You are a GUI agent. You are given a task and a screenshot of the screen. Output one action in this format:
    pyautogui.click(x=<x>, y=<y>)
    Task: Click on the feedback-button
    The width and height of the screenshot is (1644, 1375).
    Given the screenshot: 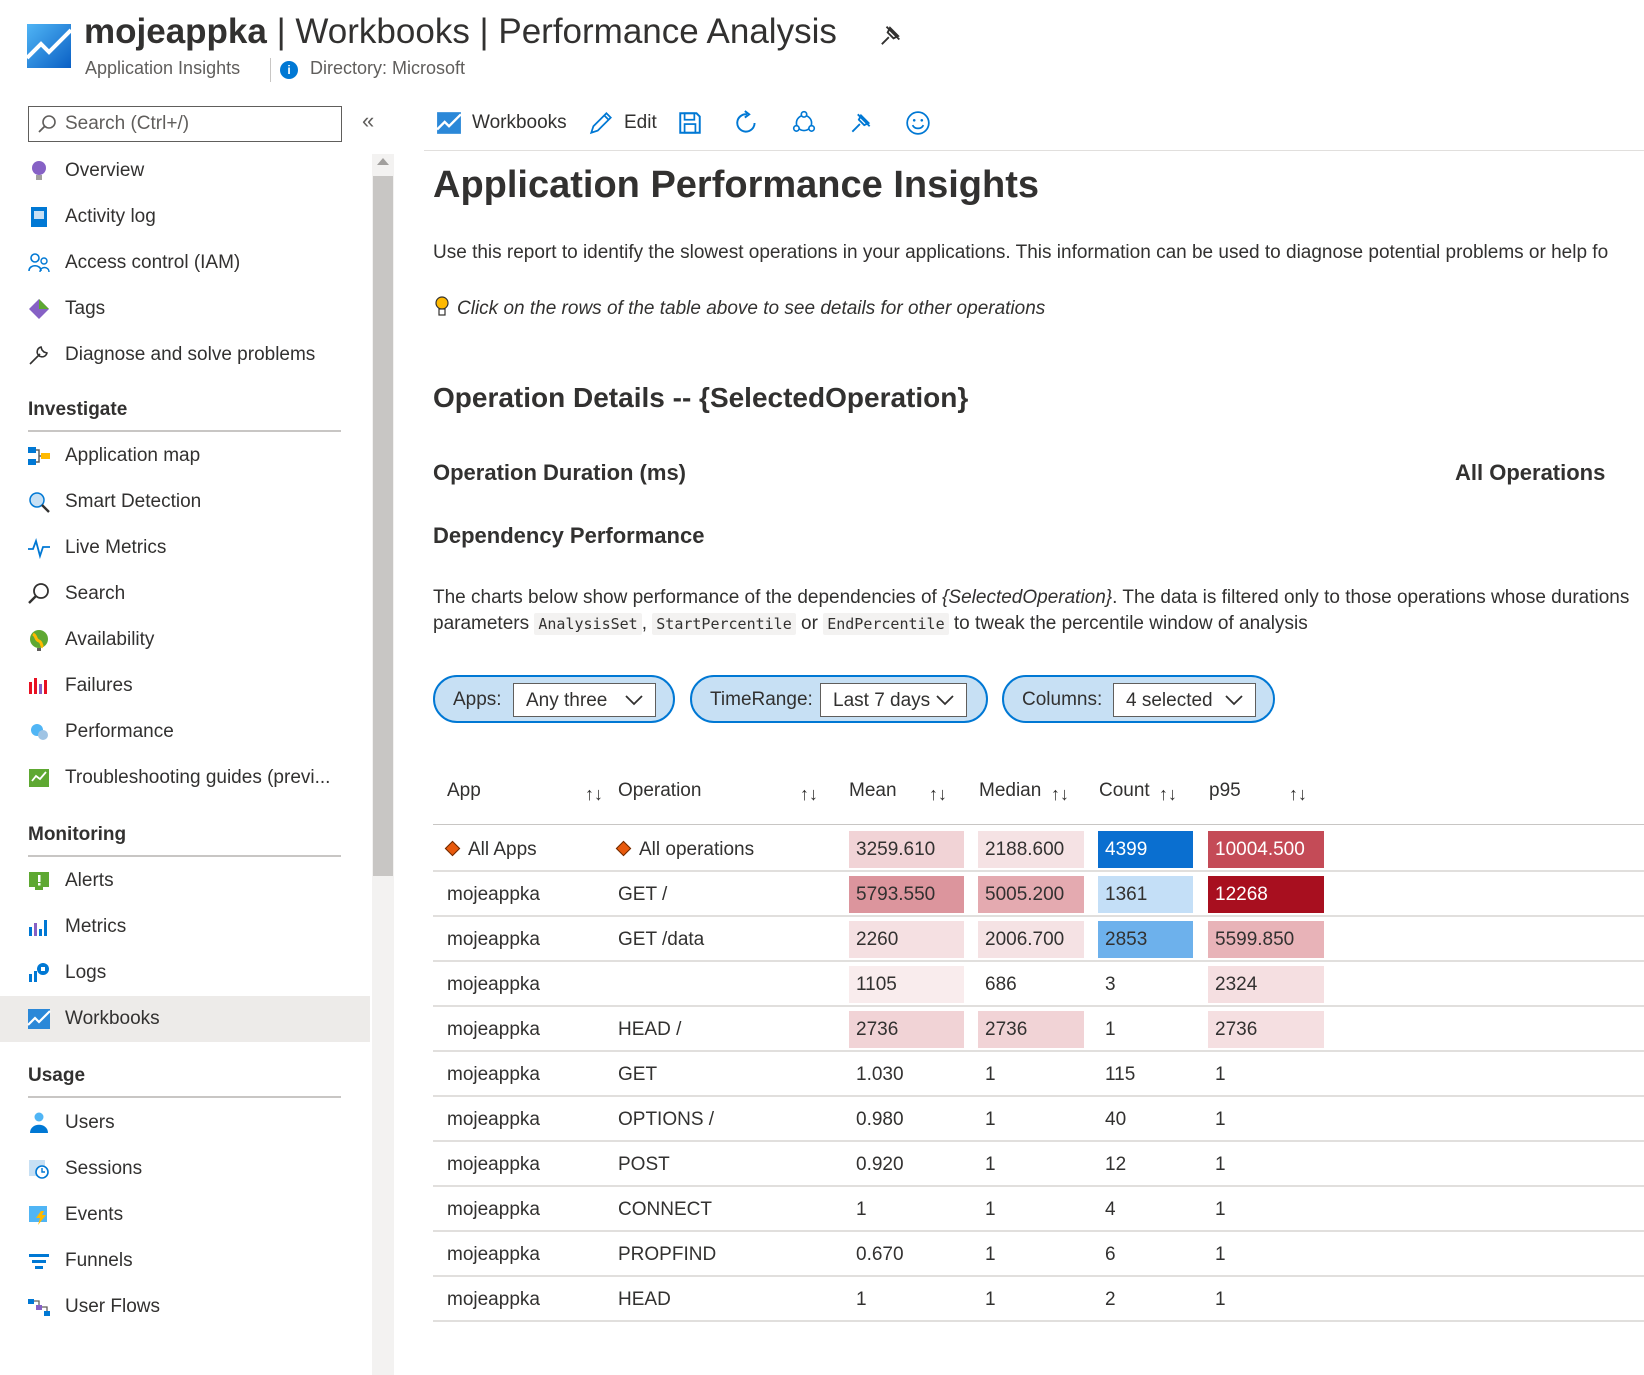 What is the action you would take?
    pyautogui.click(x=918, y=123)
    